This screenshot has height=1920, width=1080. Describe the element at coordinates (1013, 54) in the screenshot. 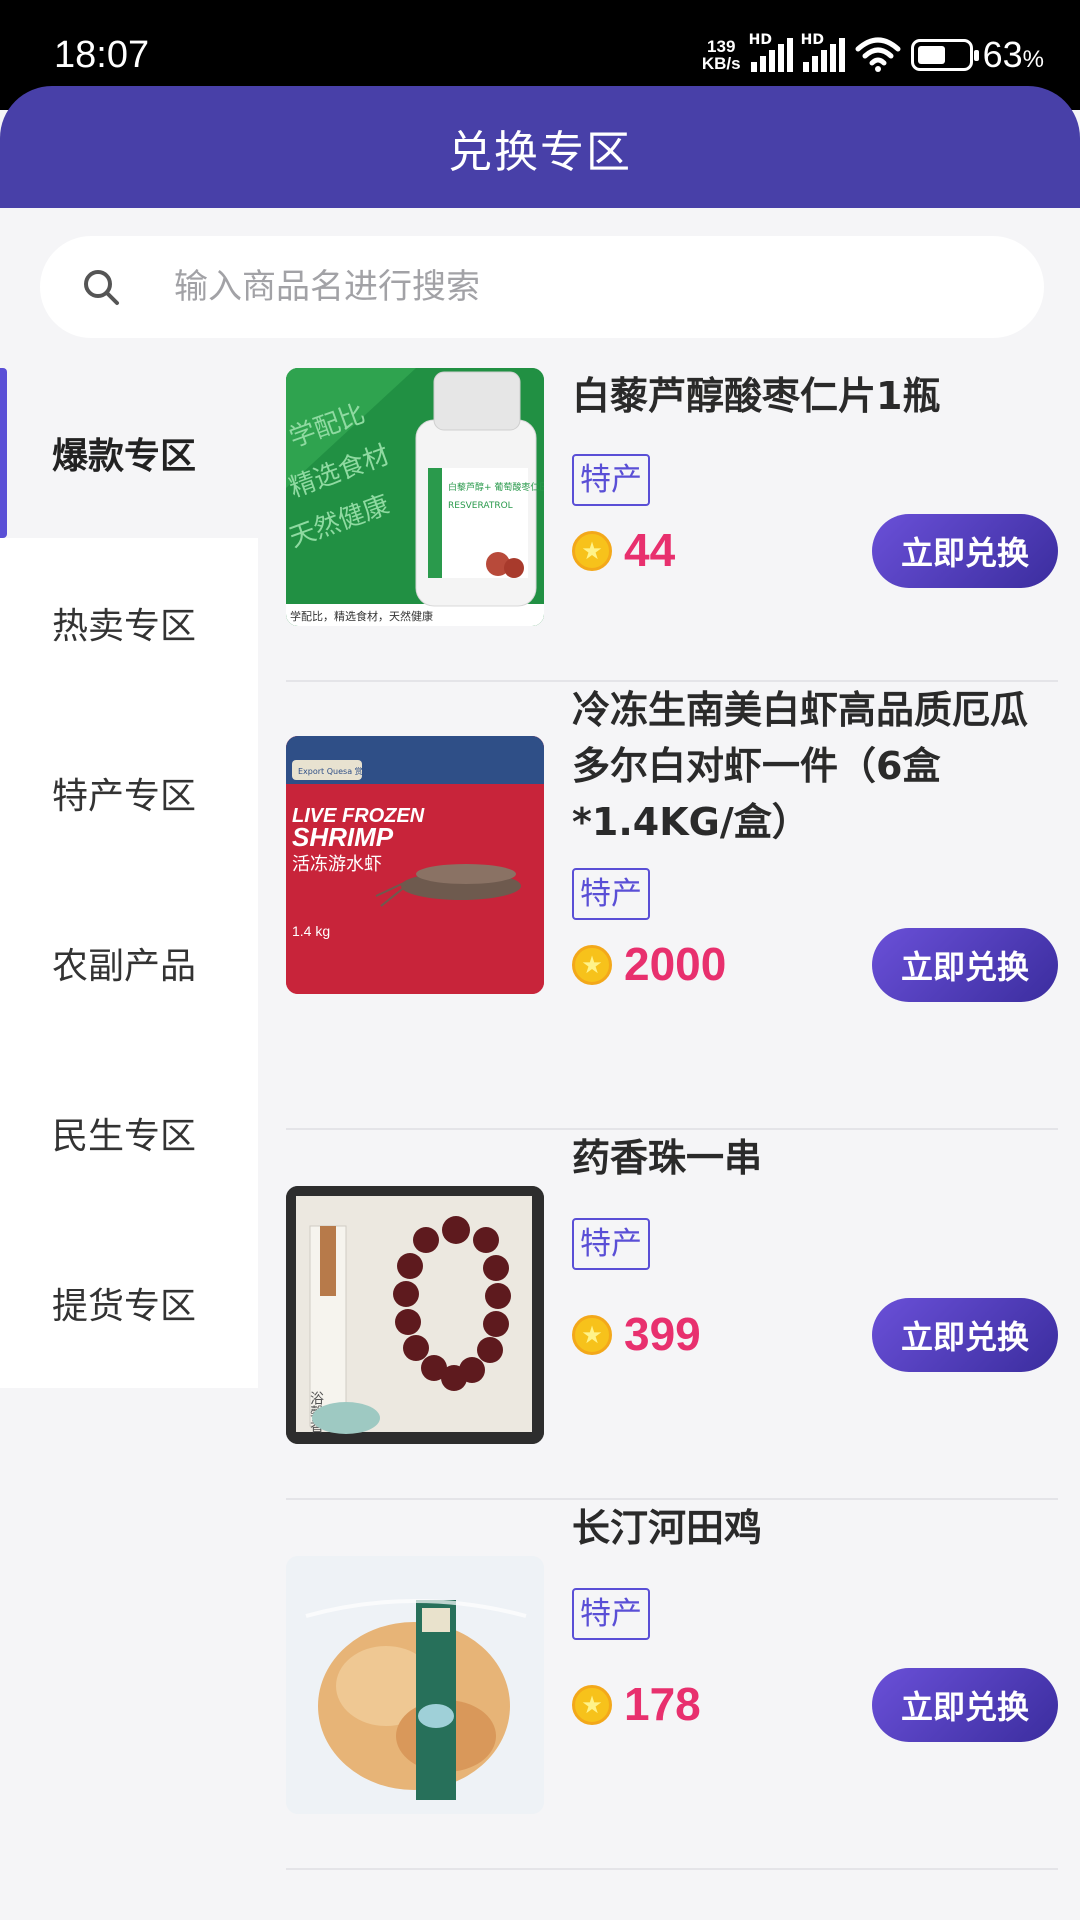

I see `battery-percent: 63%` at that location.